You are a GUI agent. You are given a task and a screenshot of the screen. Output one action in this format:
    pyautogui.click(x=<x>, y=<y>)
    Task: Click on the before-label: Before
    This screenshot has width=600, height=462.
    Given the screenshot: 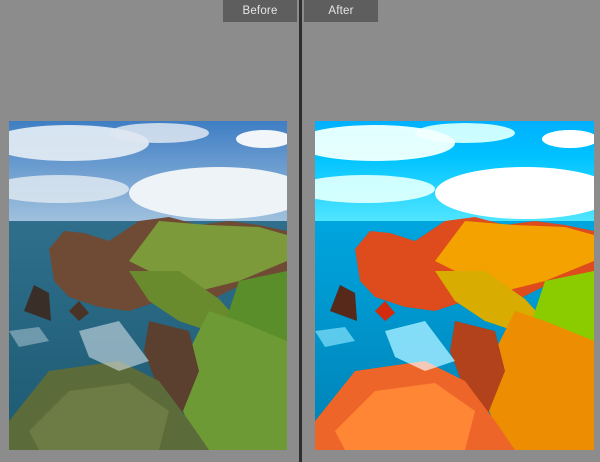 What is the action you would take?
    pyautogui.click(x=260, y=11)
    